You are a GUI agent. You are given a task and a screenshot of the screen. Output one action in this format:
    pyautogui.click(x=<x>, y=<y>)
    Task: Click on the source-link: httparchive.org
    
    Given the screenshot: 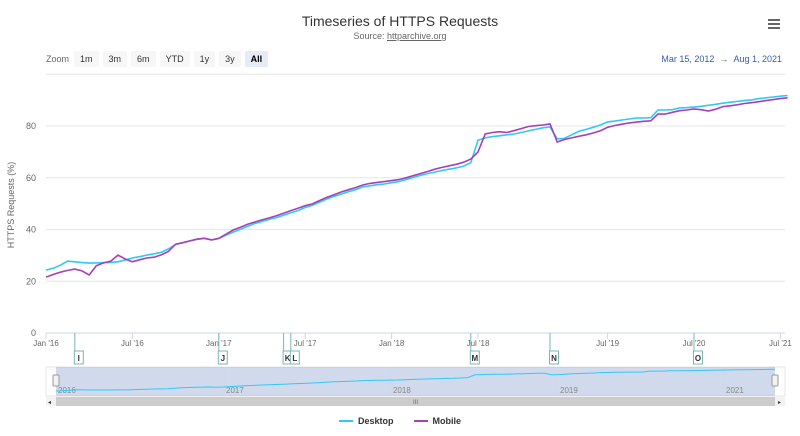 What is the action you would take?
    pyautogui.click(x=417, y=36)
    